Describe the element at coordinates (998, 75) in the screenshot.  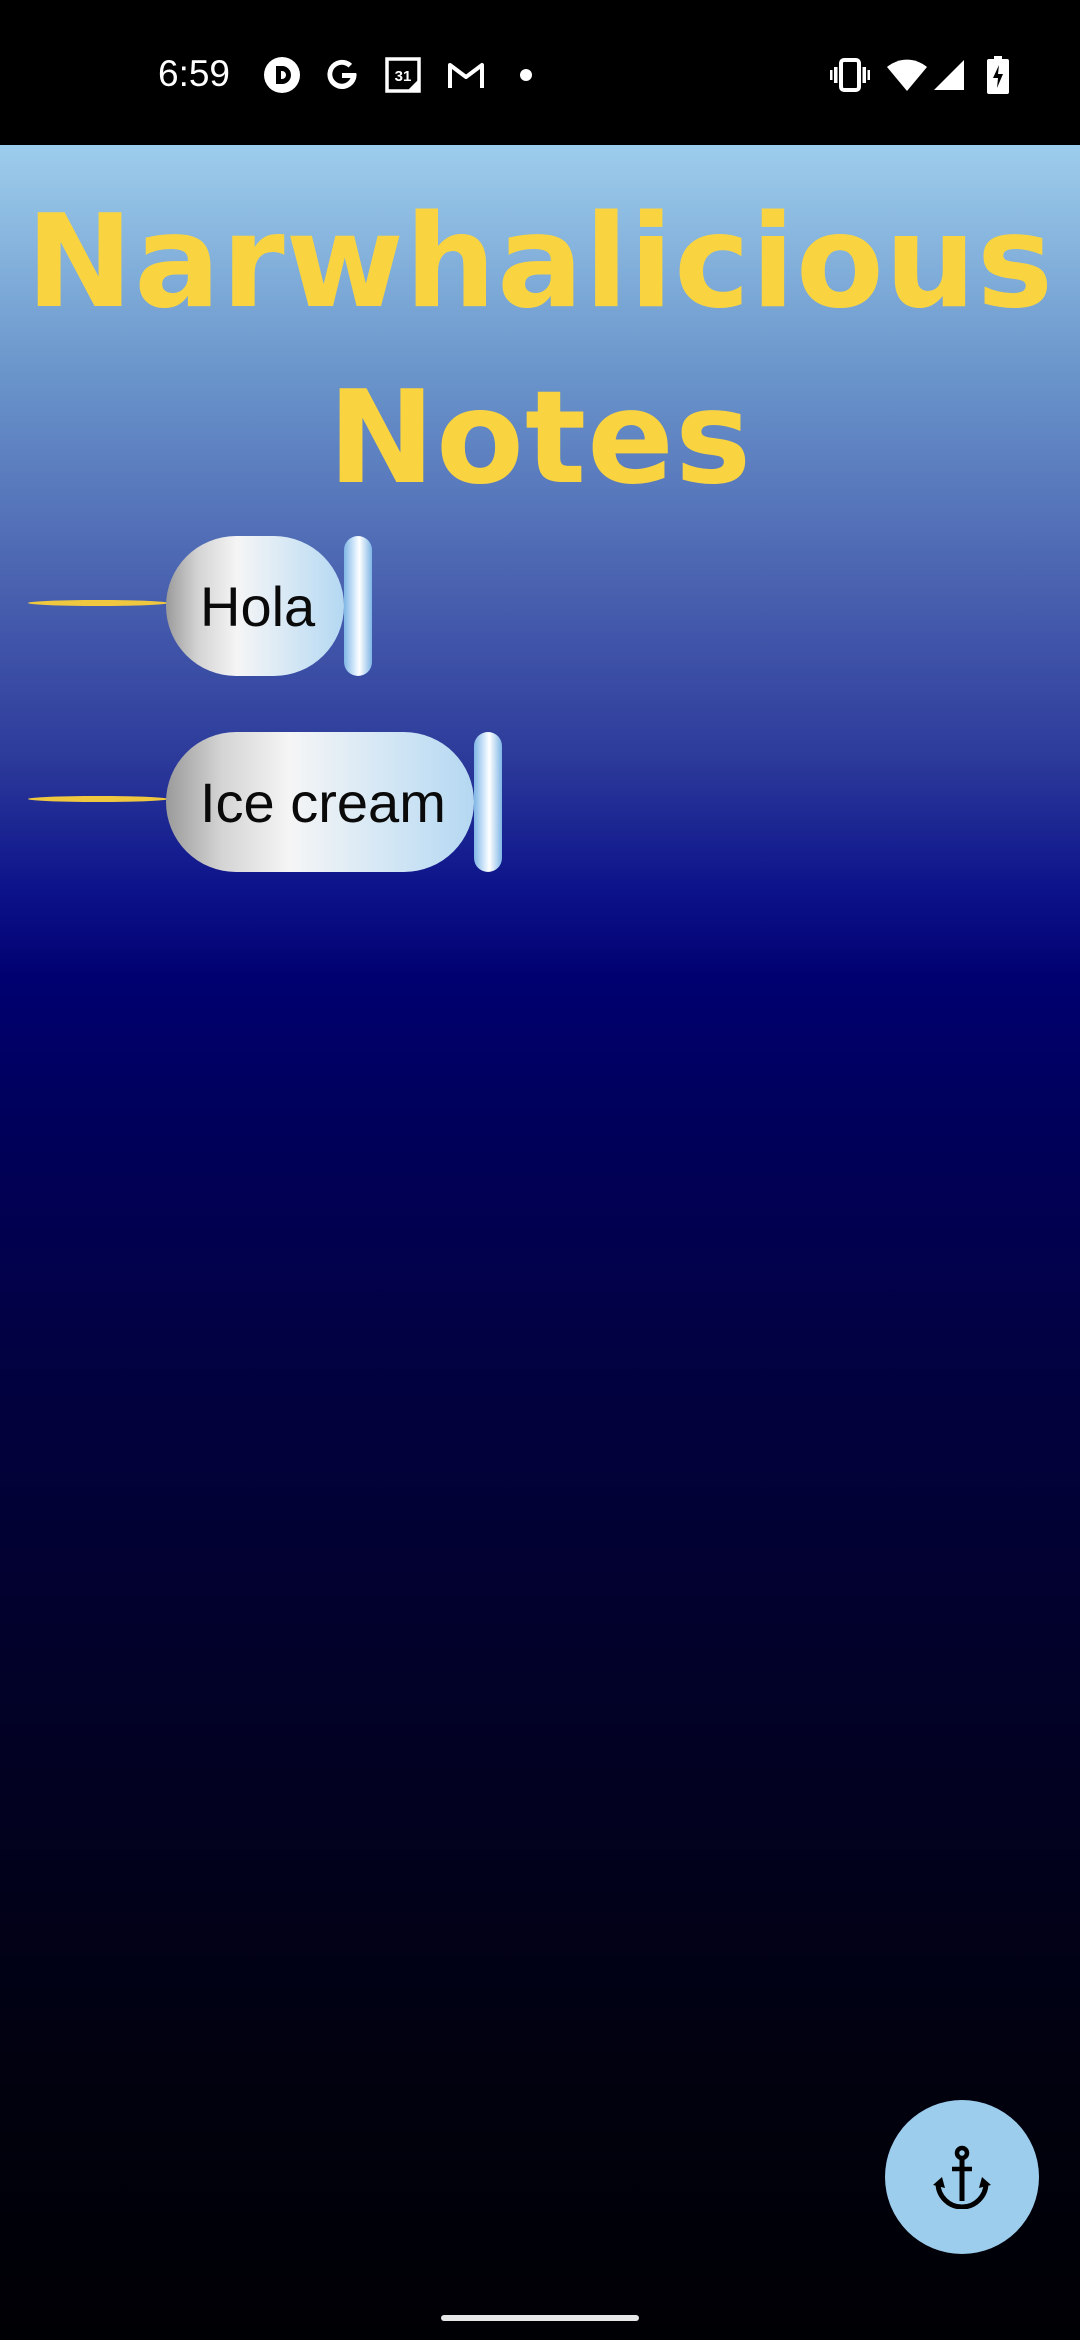
I see `battery-charging-icon` at that location.